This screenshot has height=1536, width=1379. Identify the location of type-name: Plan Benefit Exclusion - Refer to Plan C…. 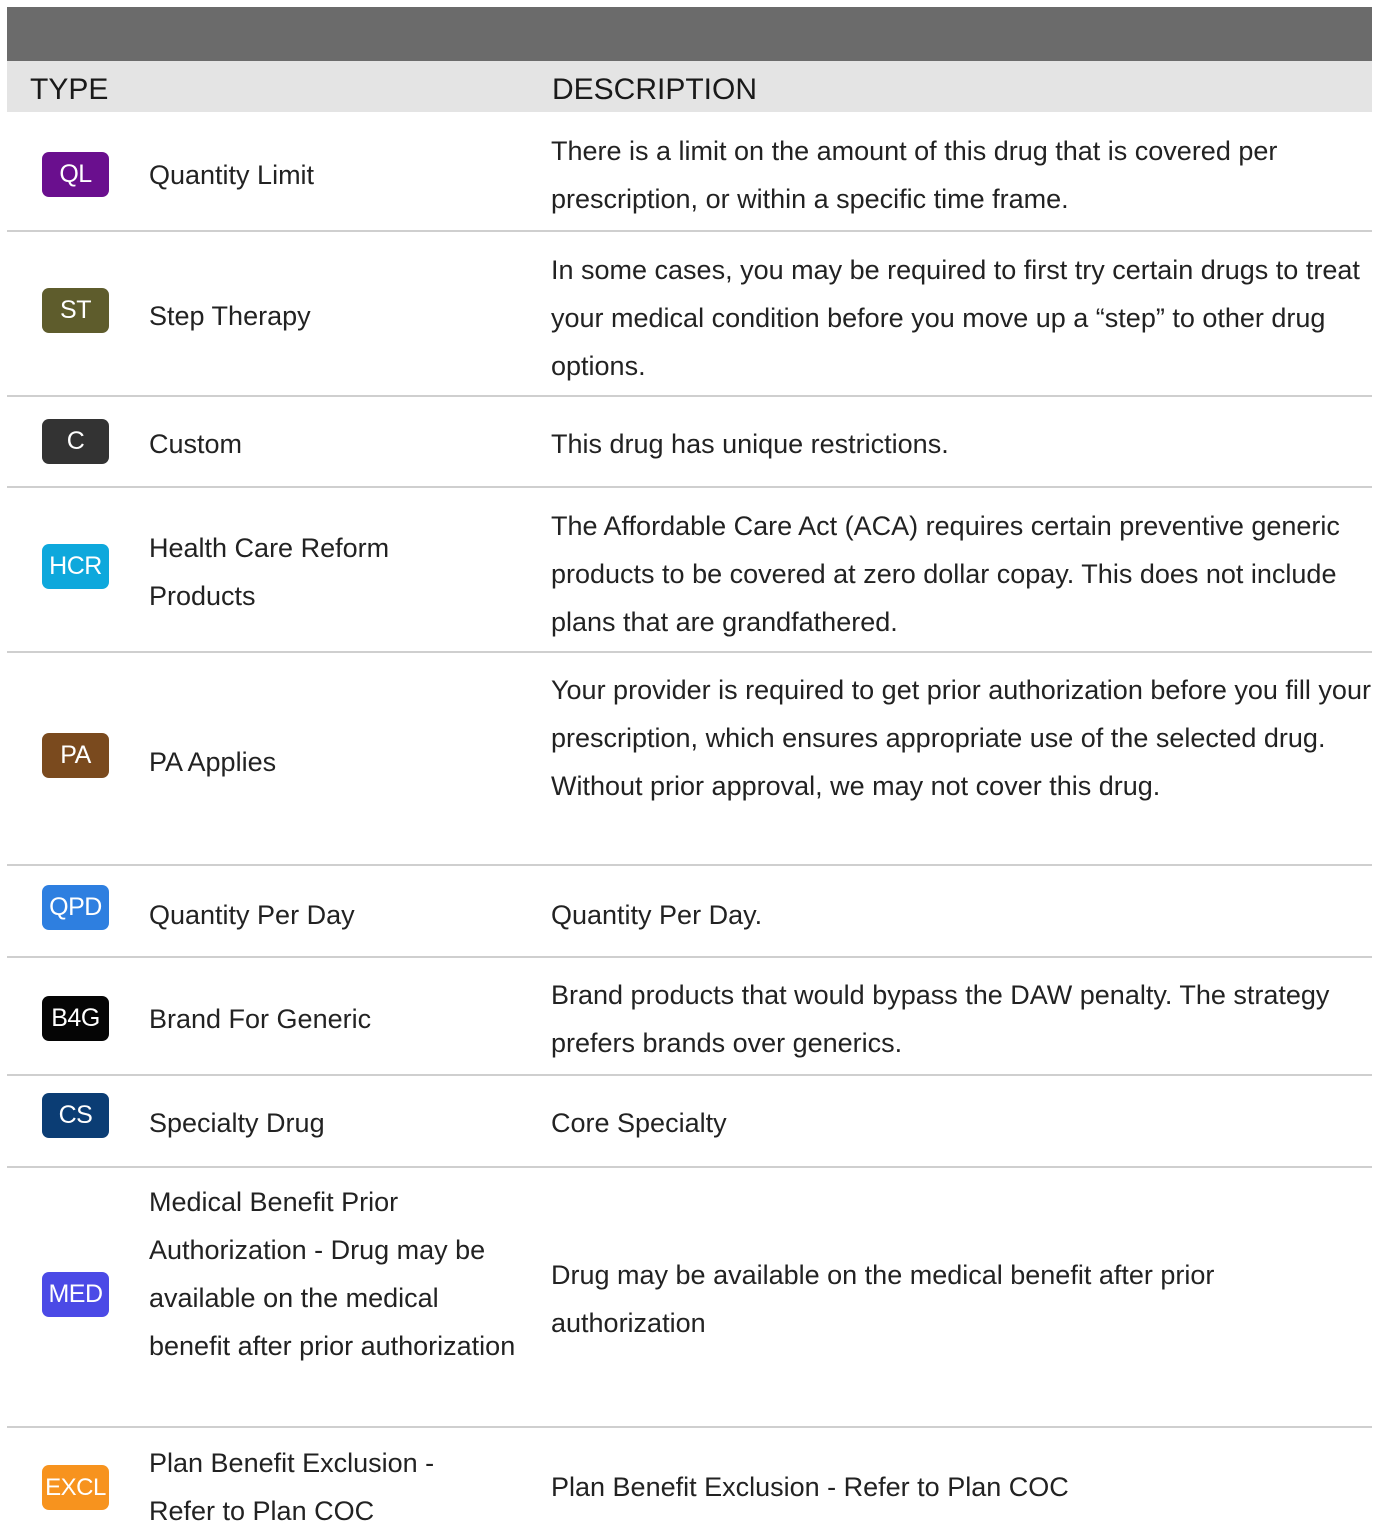
(292, 1487).